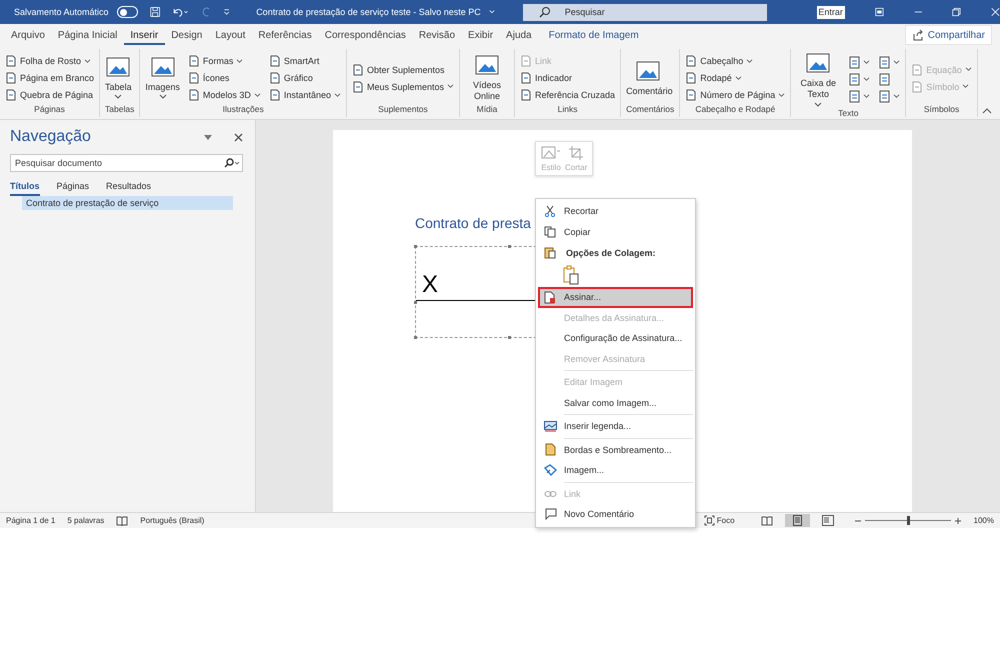 The image size is (1000, 667). What do you see at coordinates (615, 232) in the screenshot?
I see `menu-item: Copiar` at bounding box center [615, 232].